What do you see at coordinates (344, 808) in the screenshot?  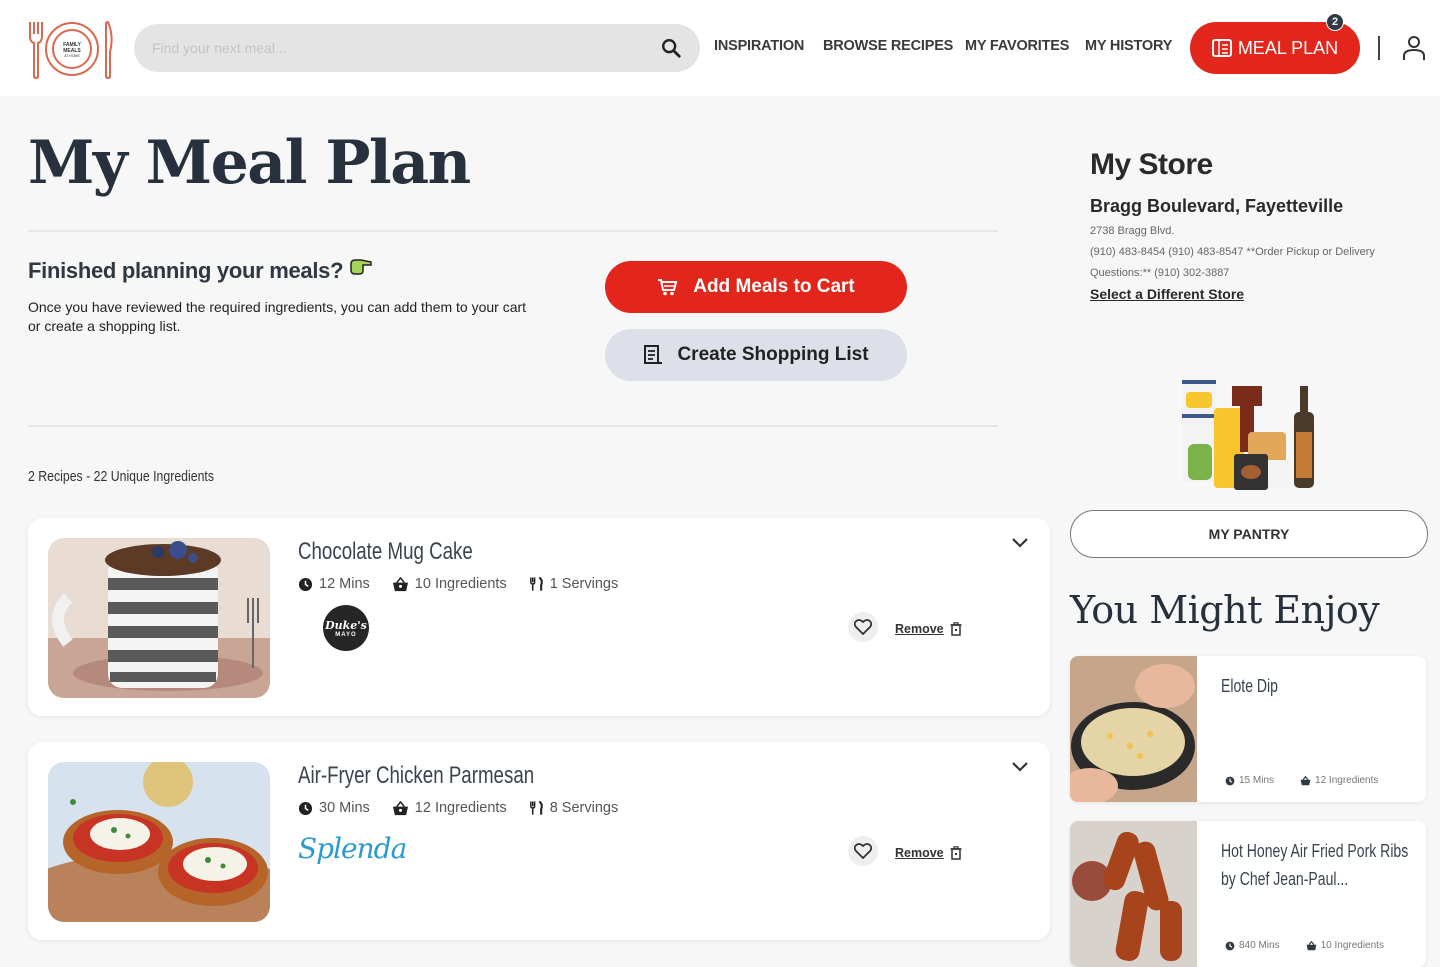 I see `recipe-time: 30 Mins` at bounding box center [344, 808].